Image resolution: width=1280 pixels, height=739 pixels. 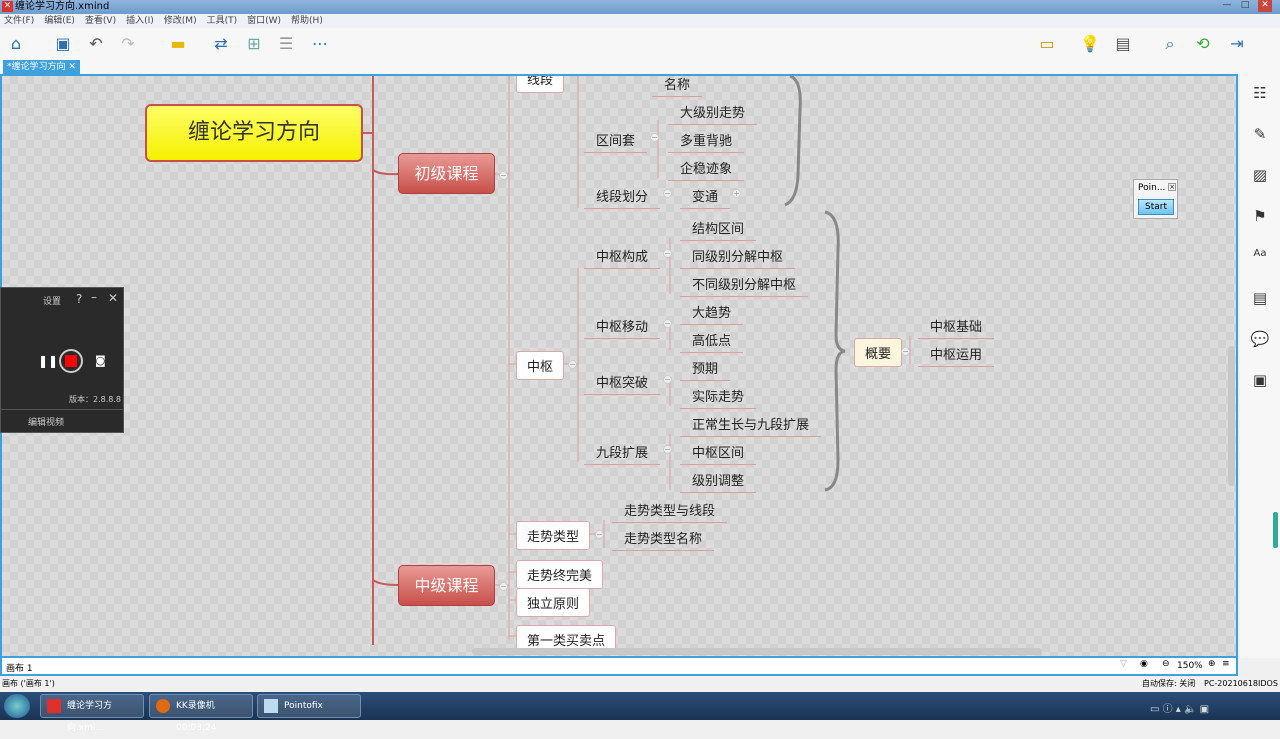 What do you see at coordinates (1123, 44) in the screenshot?
I see `outline-icon: ▤` at bounding box center [1123, 44].